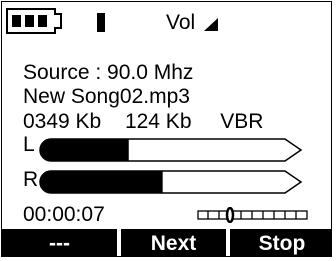 This screenshot has width=336, height=261. Describe the element at coordinates (211, 24) in the screenshot. I see `volume-ramp-icon` at that location.